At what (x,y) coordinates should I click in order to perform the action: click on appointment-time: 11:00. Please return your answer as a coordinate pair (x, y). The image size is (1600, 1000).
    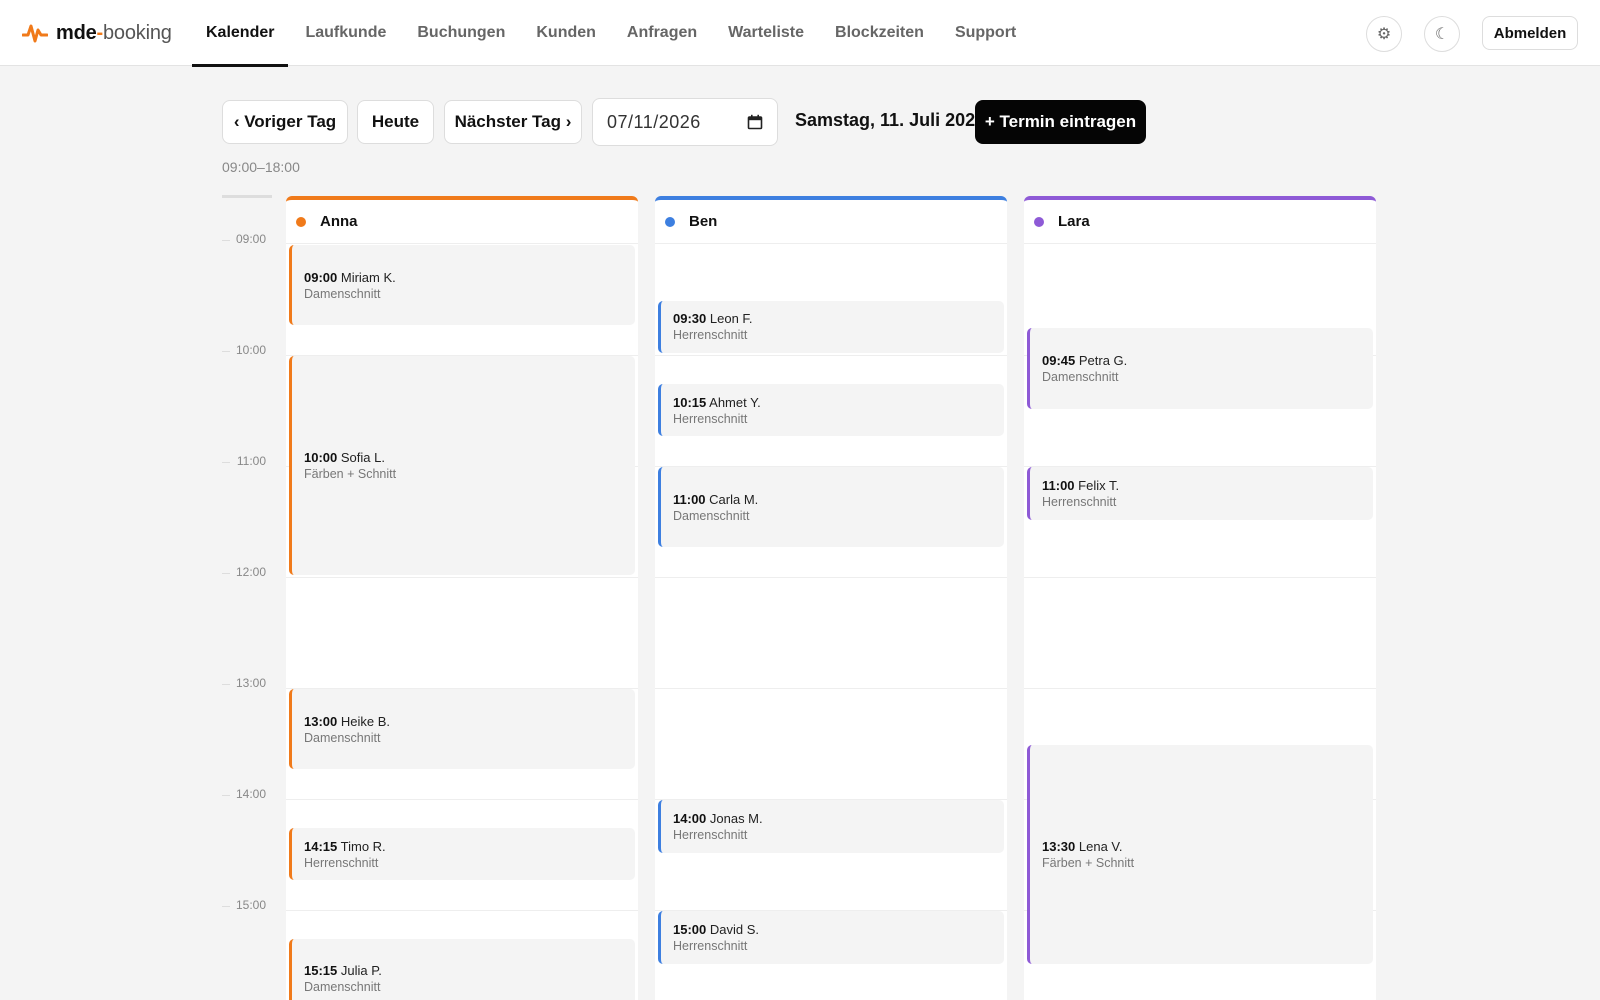
    Looking at the image, I should click on (689, 499).